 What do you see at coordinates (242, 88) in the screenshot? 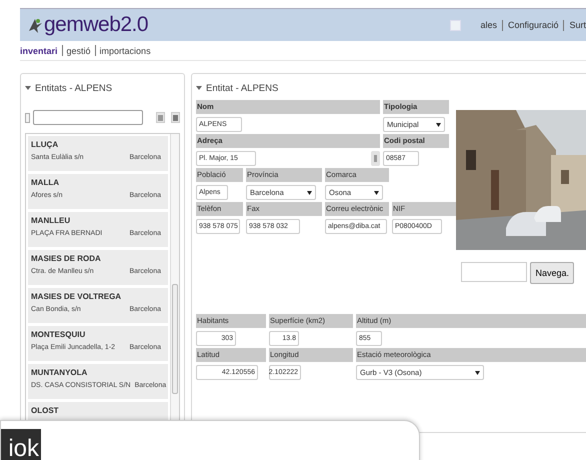
I see `panel-title: Entitat - ALPENS` at bounding box center [242, 88].